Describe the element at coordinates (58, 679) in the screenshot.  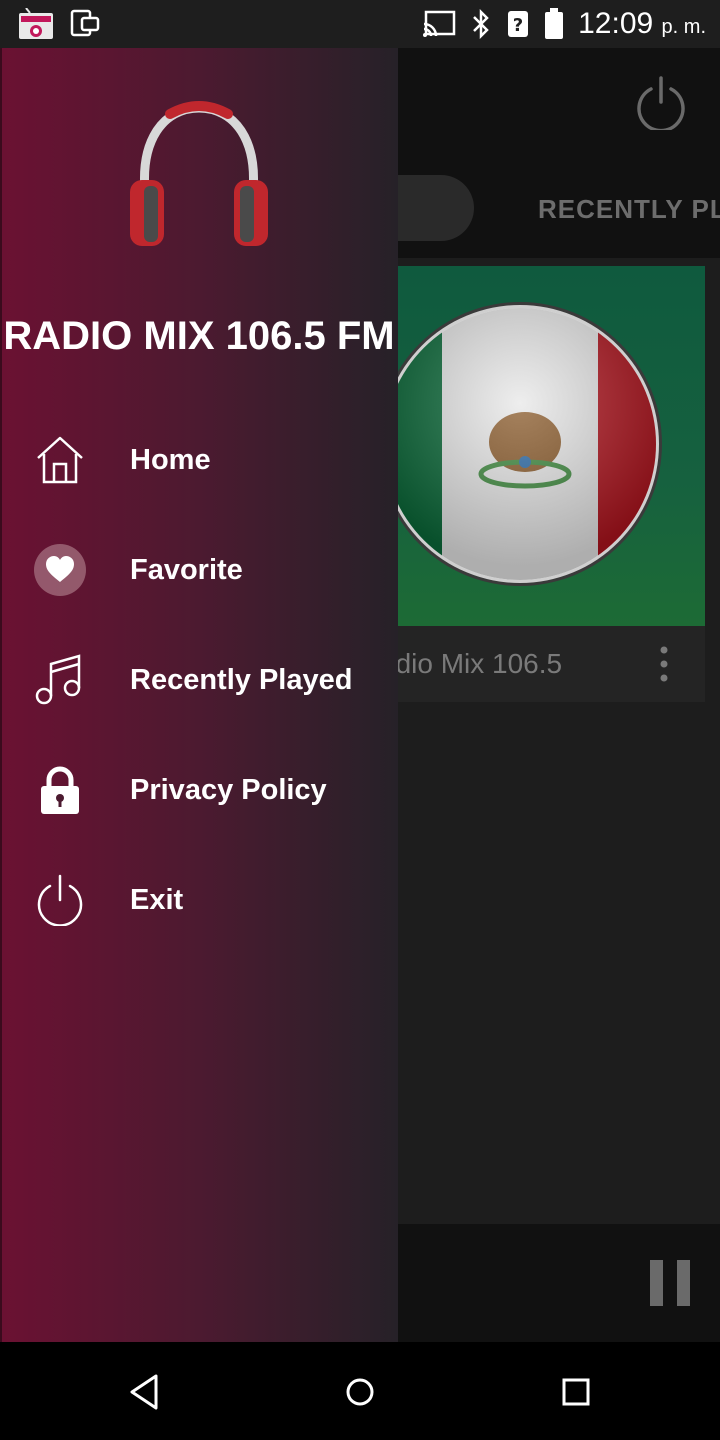
I see `music-note-icon` at that location.